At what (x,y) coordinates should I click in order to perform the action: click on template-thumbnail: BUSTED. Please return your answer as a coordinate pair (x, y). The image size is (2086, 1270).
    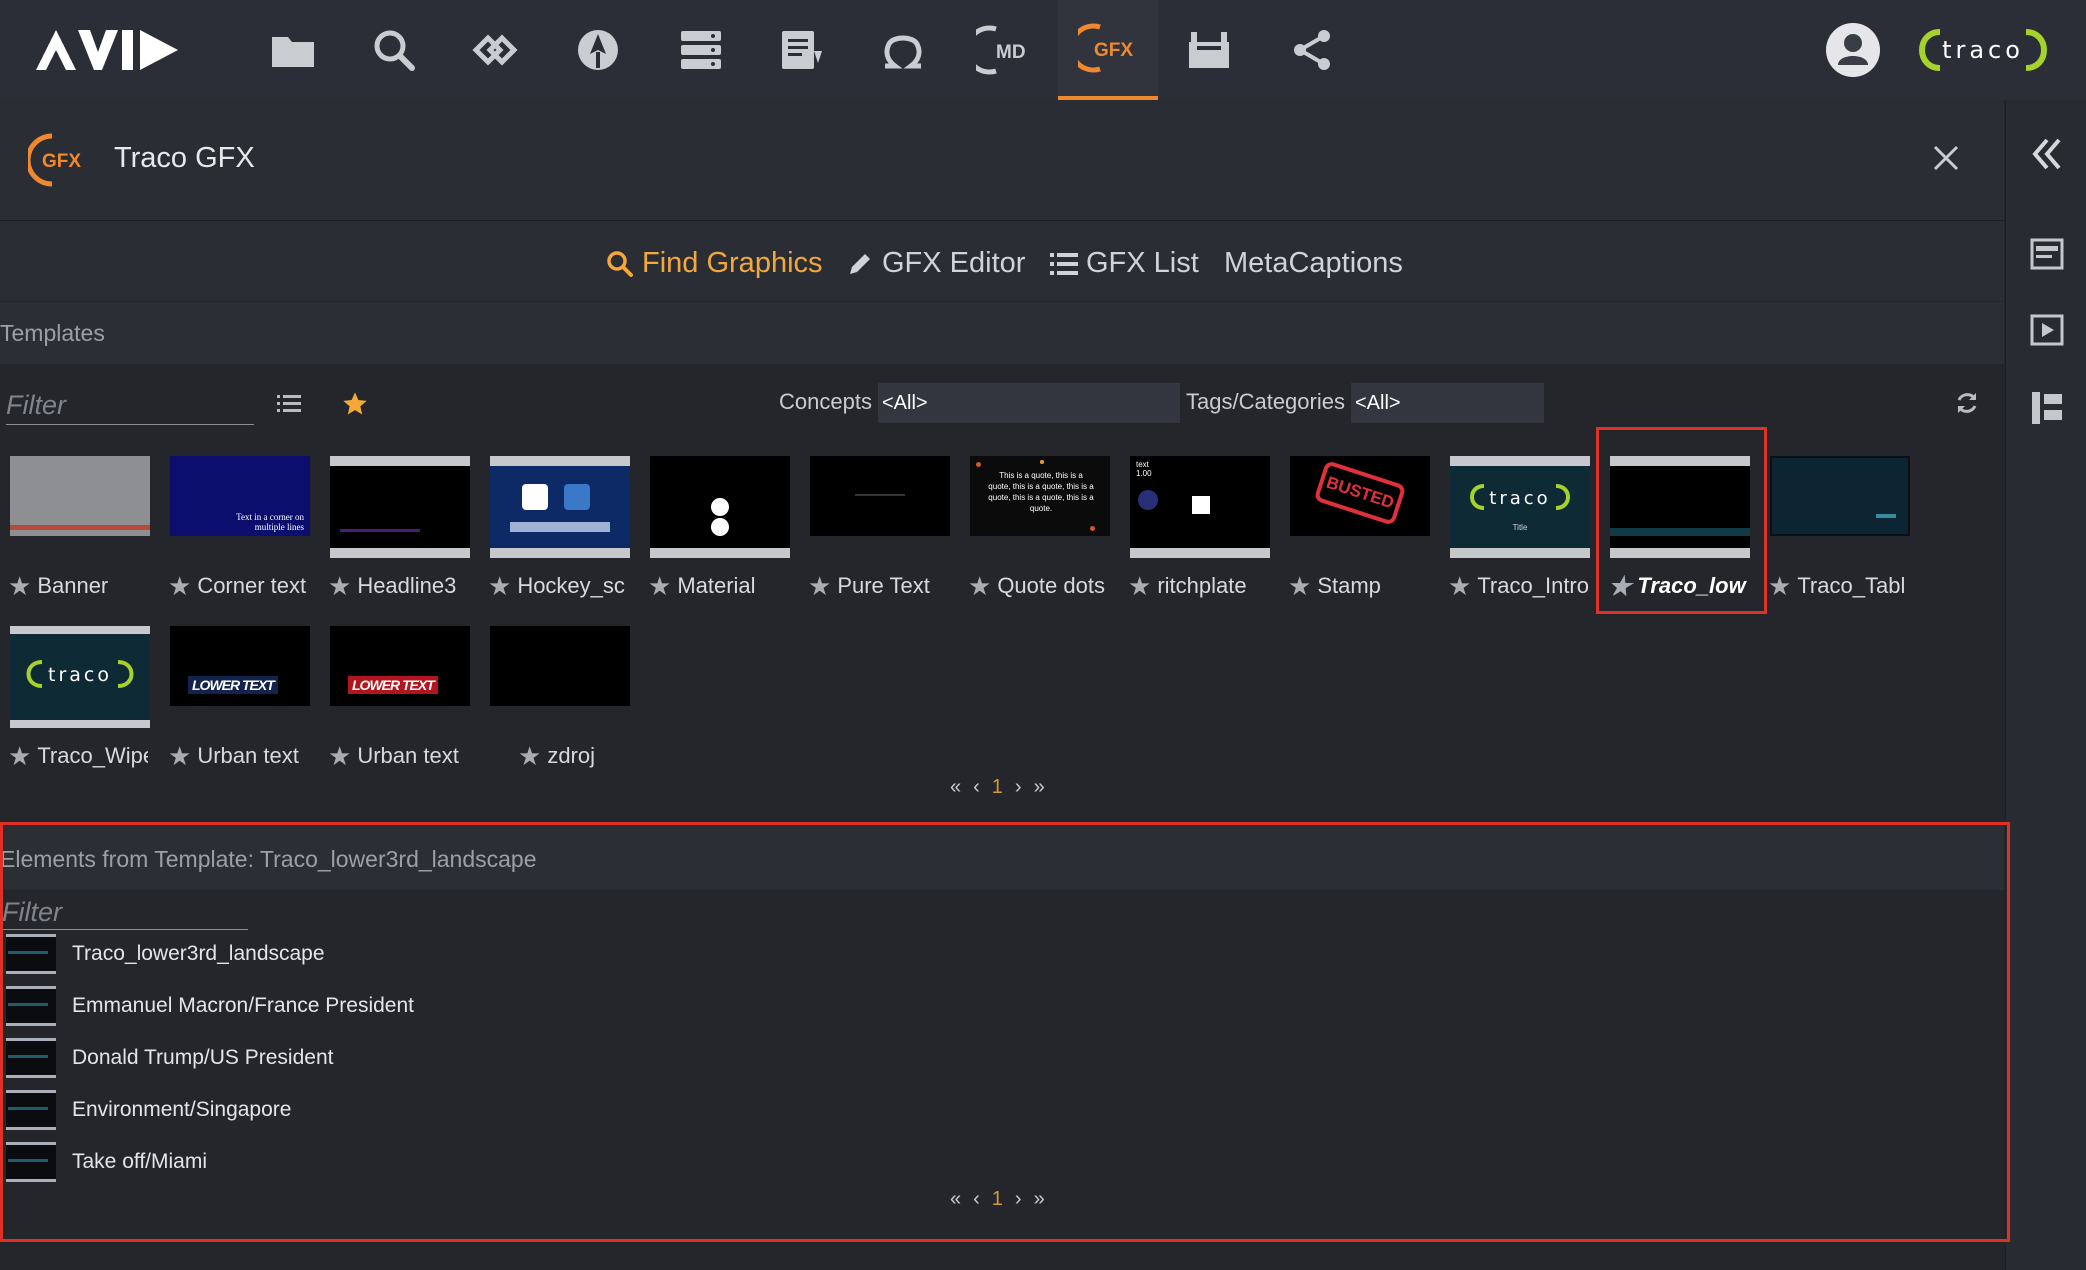
    Looking at the image, I should click on (1360, 496).